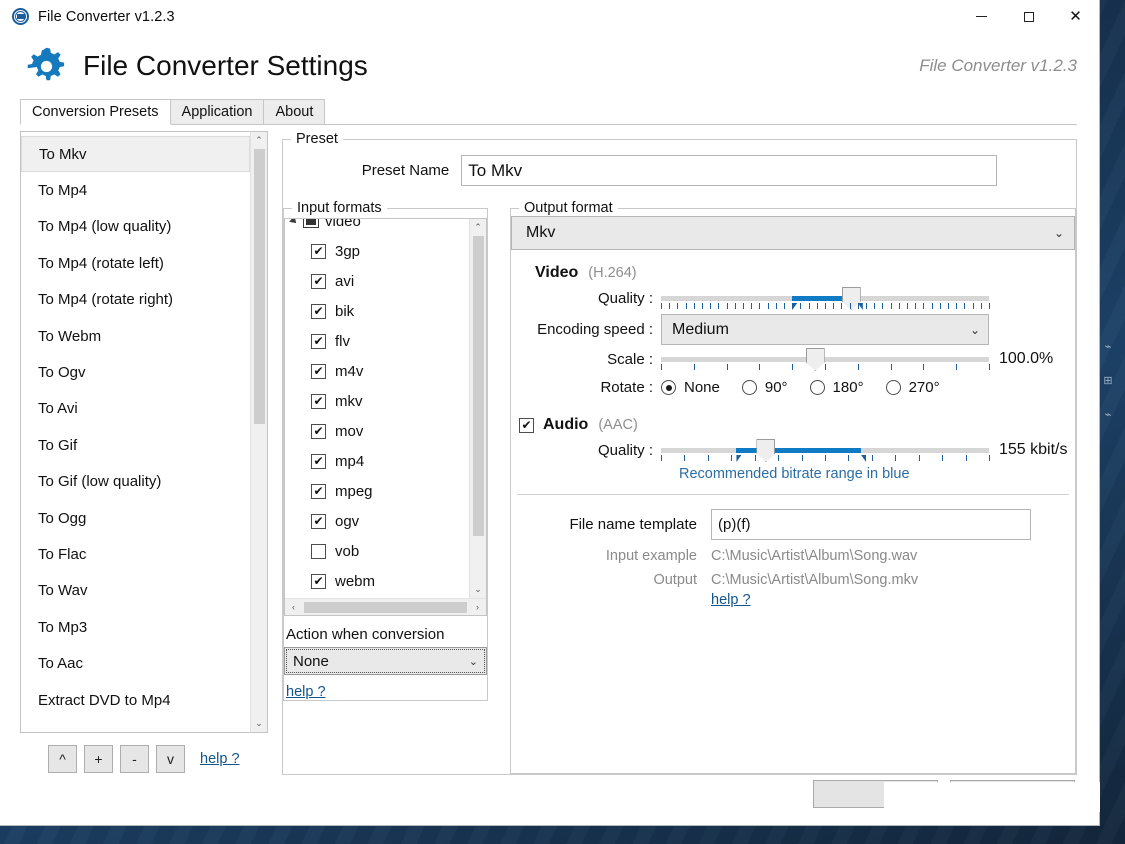 This screenshot has width=1125, height=844. I want to click on format-row: ✔ m4v, so click(379, 371).